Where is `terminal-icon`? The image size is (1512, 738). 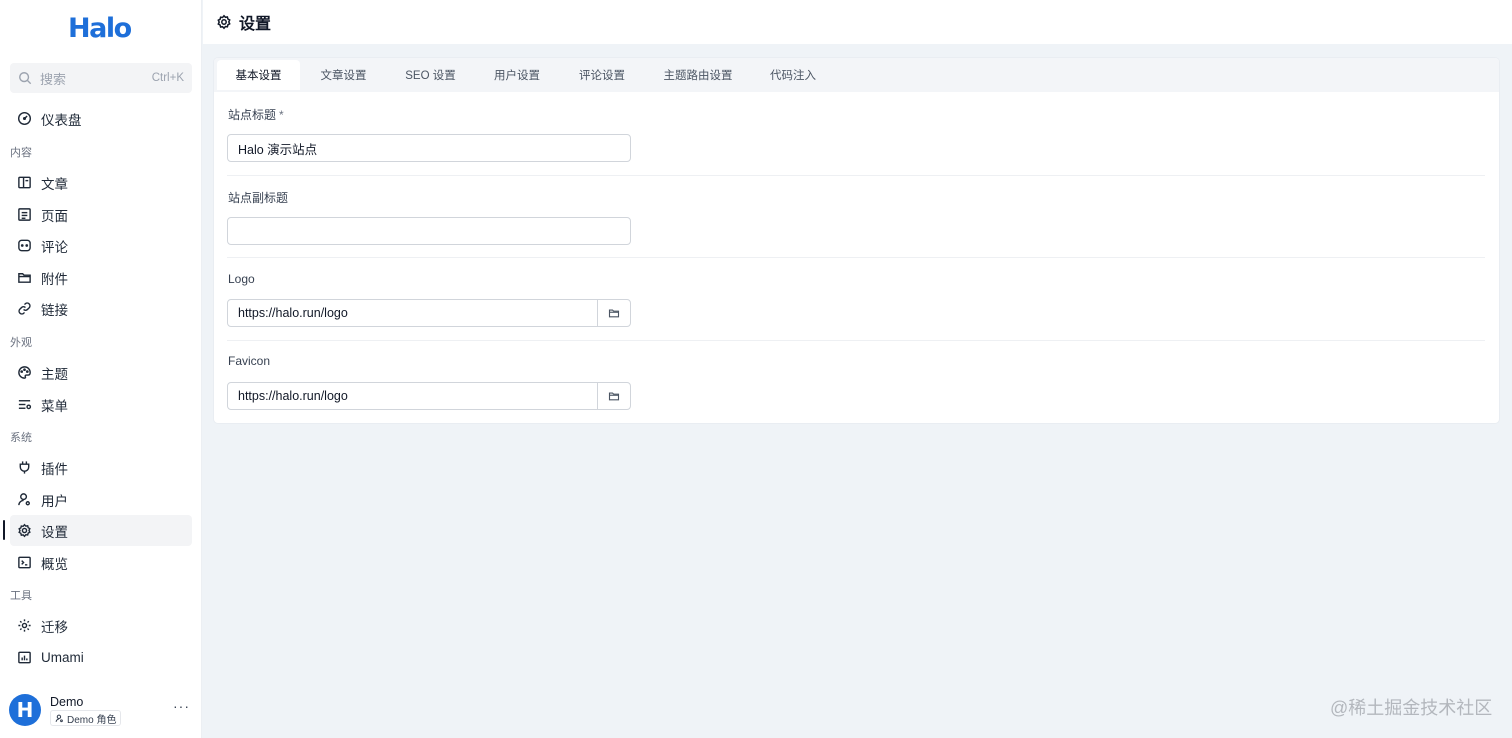
terminal-icon is located at coordinates (24, 562).